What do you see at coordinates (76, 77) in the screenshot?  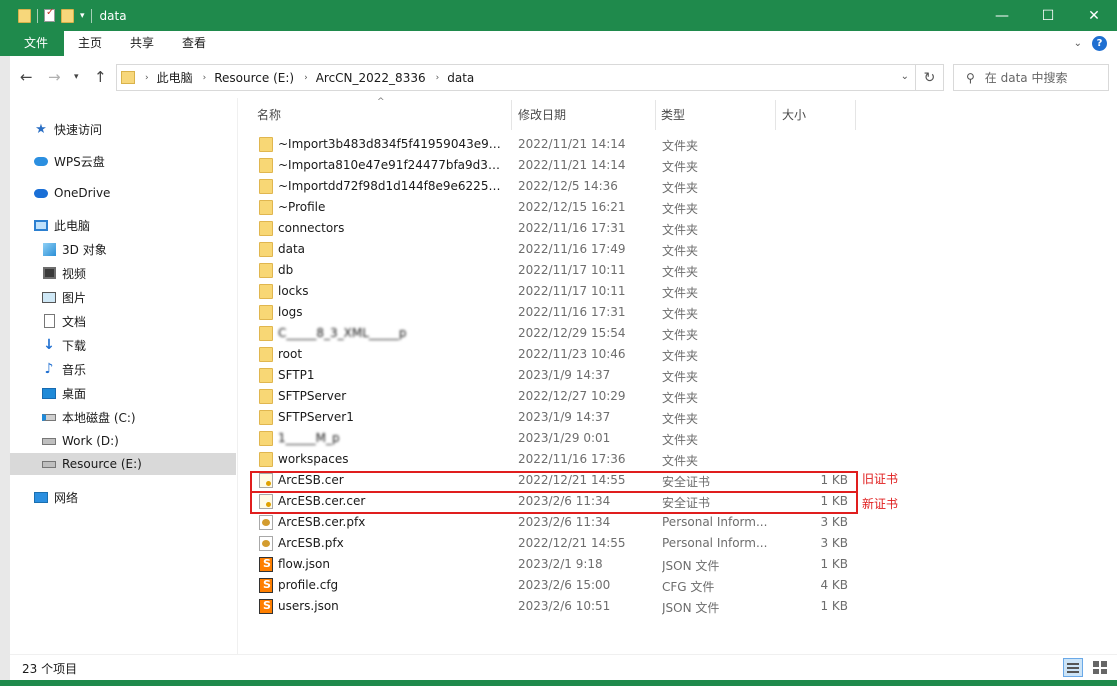 I see `recent-locations-icon: ▾` at bounding box center [76, 77].